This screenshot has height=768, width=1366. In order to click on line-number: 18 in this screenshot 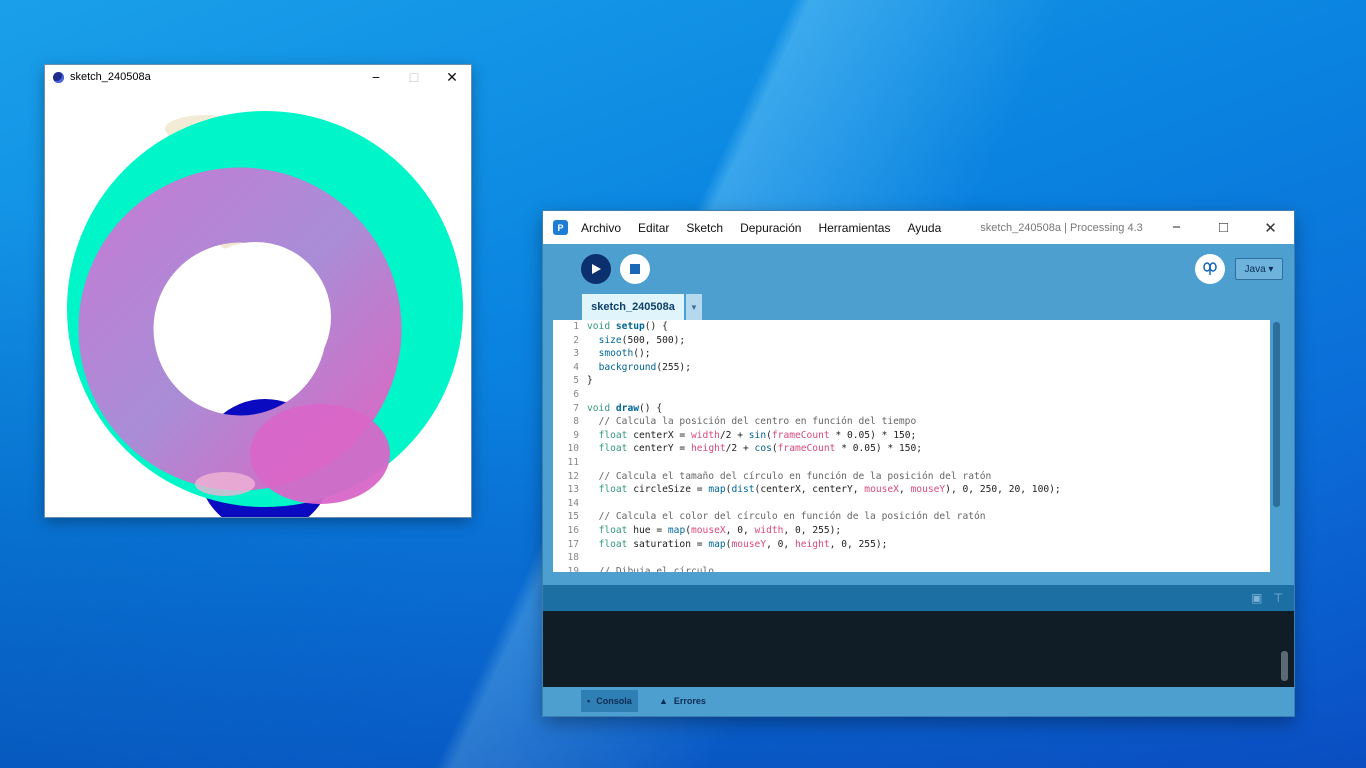, I will do `click(573, 558)`.